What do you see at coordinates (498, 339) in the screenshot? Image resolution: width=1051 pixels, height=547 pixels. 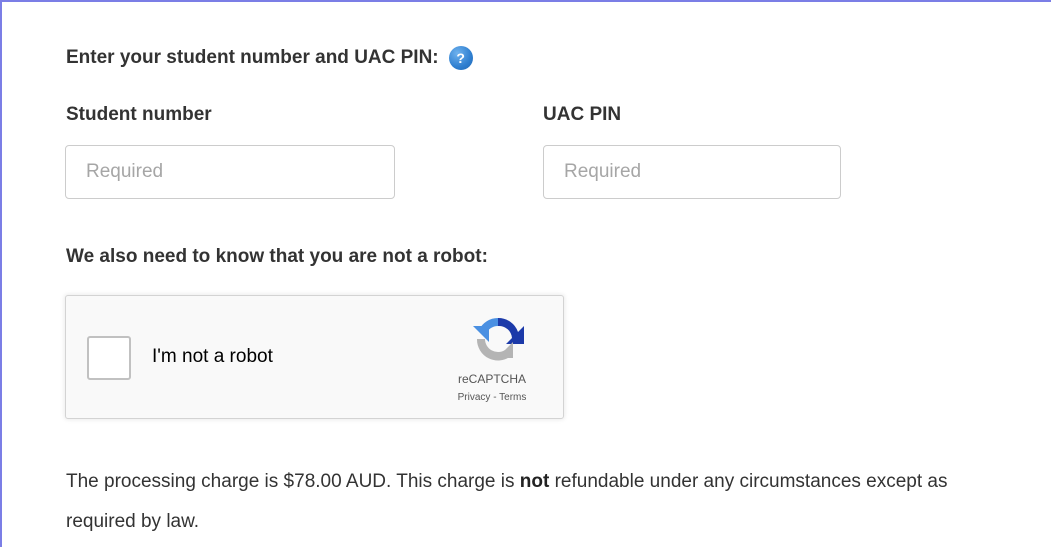 I see `recaptcha-logo-icon` at bounding box center [498, 339].